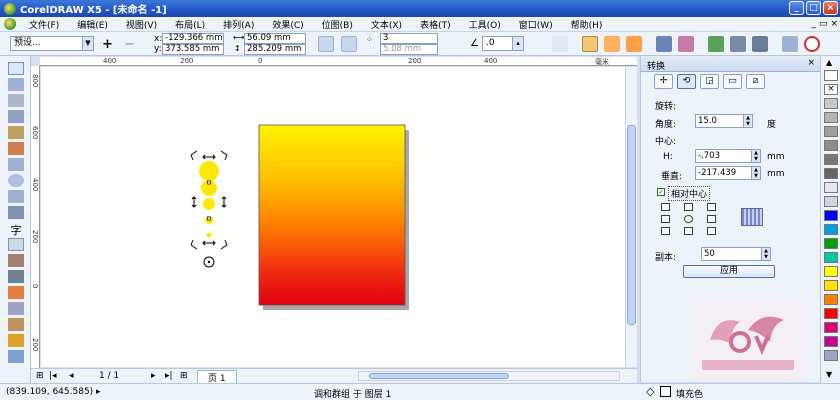 This screenshot has width=840, height=400. Describe the element at coordinates (16, 260) in the screenshot. I see `dimension-tool-icon` at that location.